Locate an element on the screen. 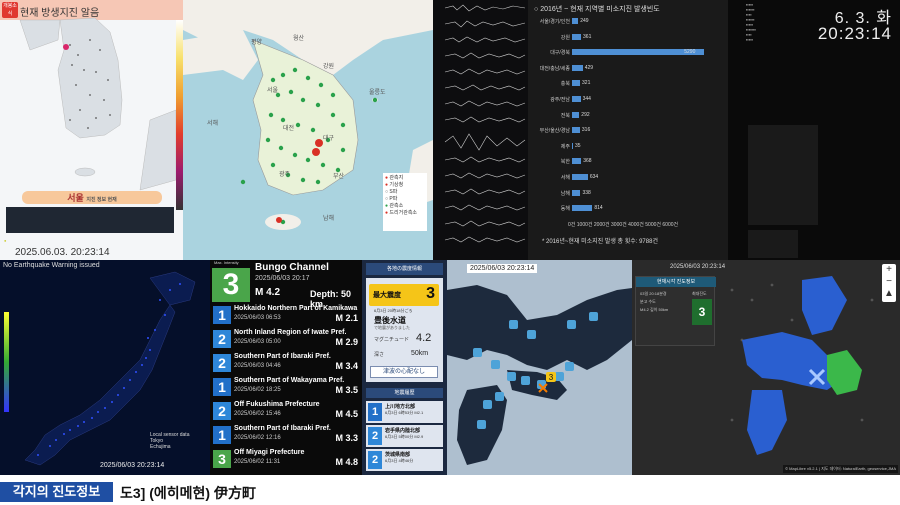 Image resolution: width=900 pixels, height=505 pixels. history-item: 1 上川地方北部 6月3日 6時53分 M2.1 is located at coordinates (404, 412).